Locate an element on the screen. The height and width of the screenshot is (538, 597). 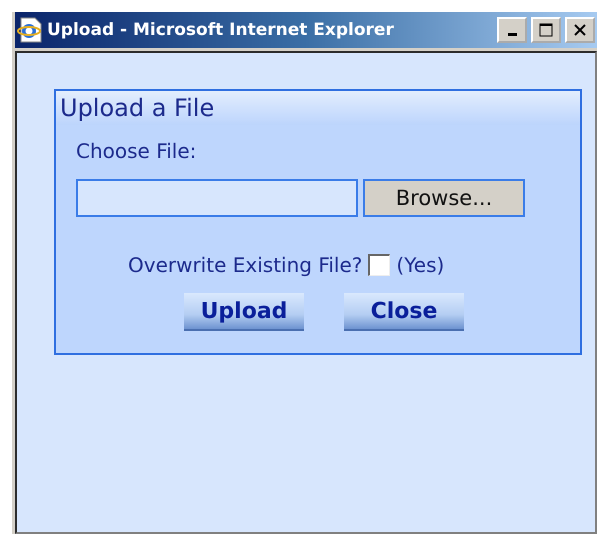
browser-icon is located at coordinates (30, 30).